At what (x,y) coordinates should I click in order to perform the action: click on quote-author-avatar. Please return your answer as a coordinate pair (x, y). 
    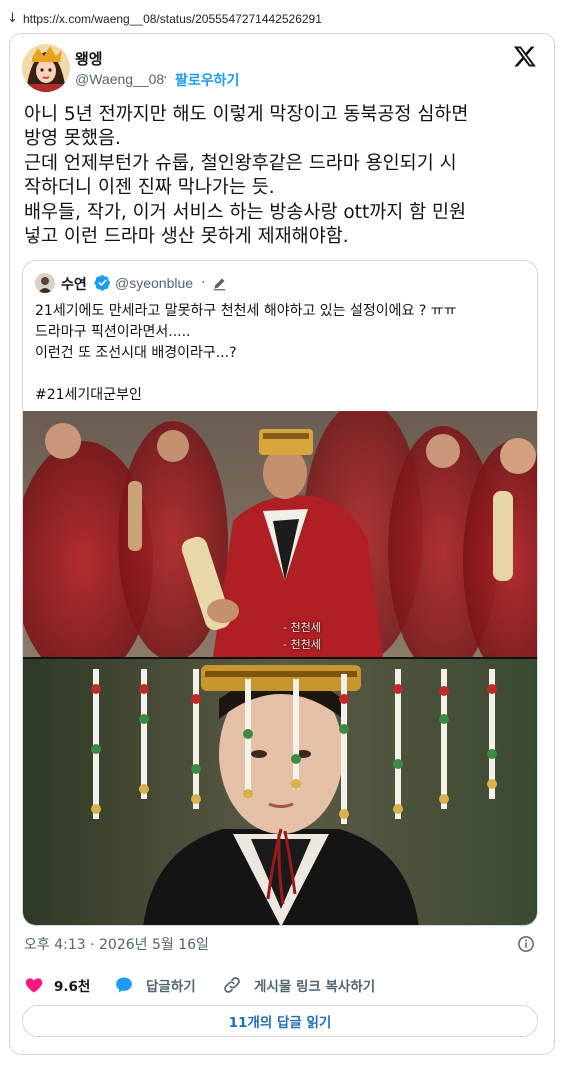
    Looking at the image, I should click on (45, 283).